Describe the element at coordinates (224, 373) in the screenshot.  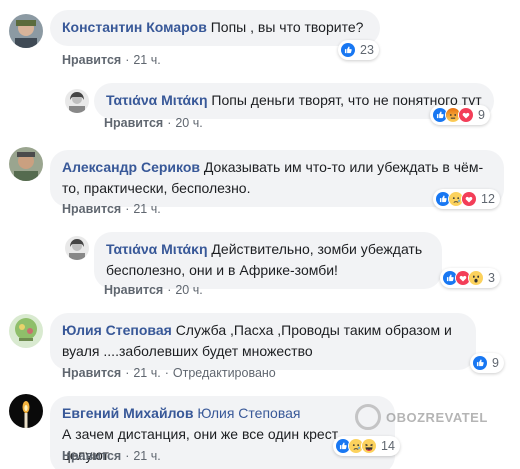
I see `edited-label: Отредактировано` at that location.